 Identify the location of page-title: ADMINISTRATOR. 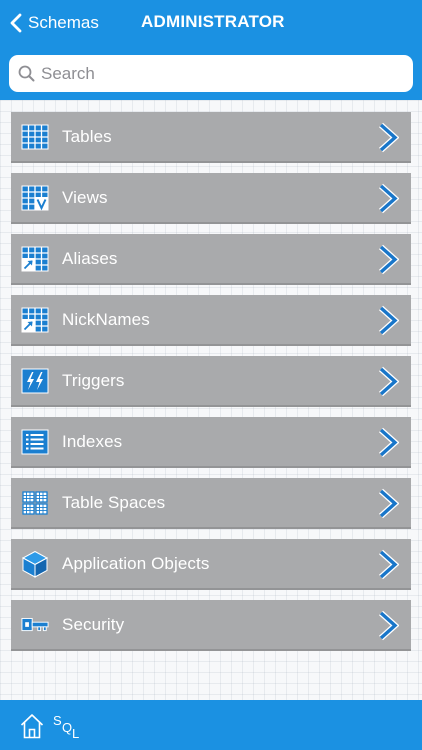
(213, 21).